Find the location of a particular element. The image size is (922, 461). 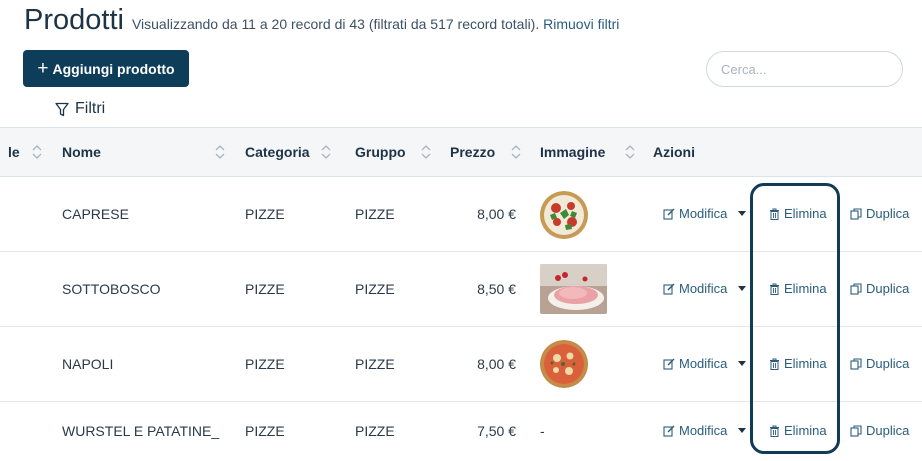

column-header-image: Immagine is located at coordinates (572, 152).